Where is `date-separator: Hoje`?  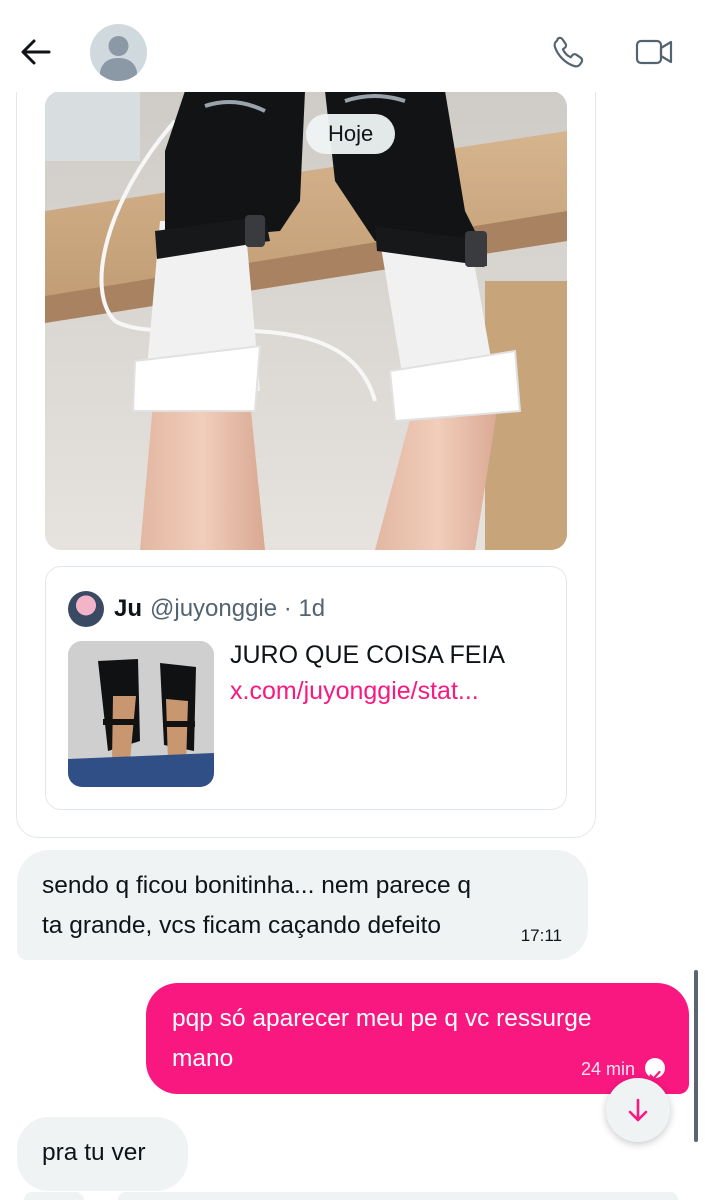 date-separator: Hoje is located at coordinates (351, 134).